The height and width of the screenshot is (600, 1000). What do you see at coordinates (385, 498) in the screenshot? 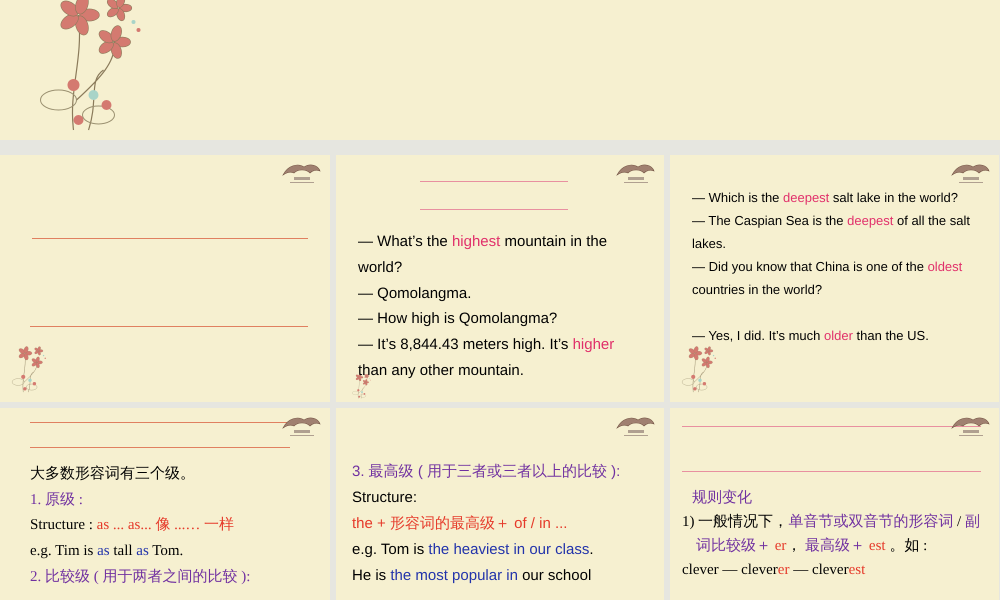
I see `slide-text: Structure:` at bounding box center [385, 498].